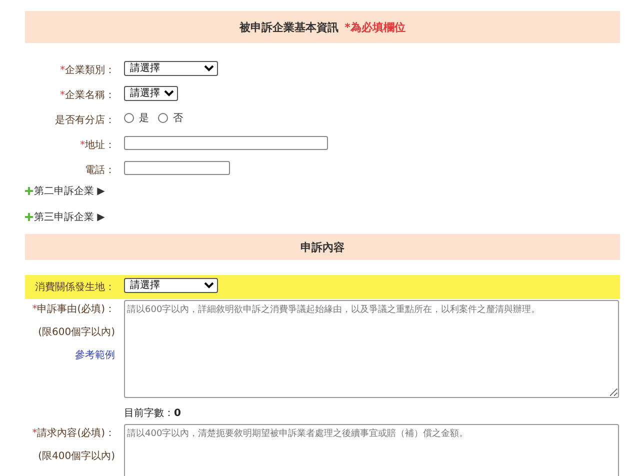  What do you see at coordinates (375, 27) in the screenshot?
I see `required-note: *為必填欄位` at bounding box center [375, 27].